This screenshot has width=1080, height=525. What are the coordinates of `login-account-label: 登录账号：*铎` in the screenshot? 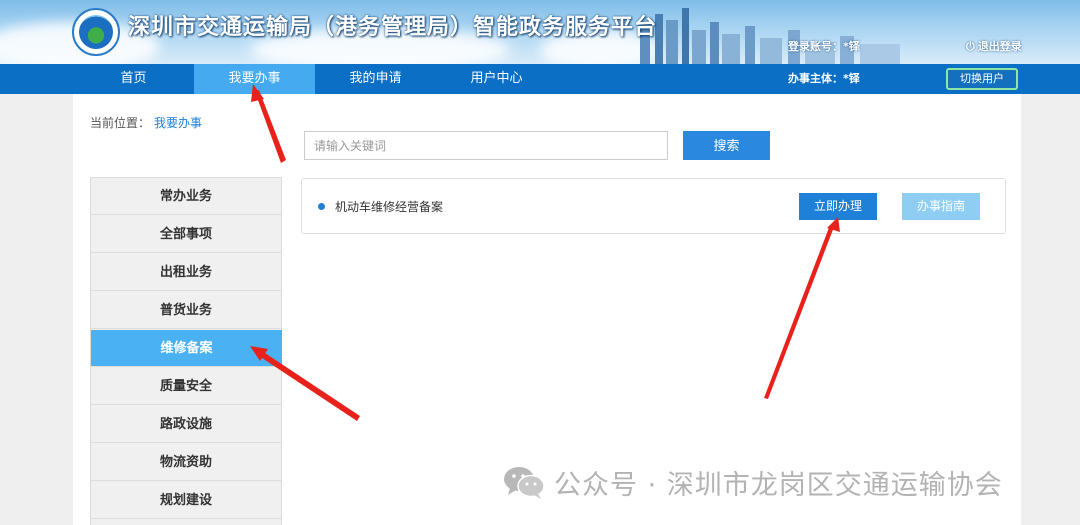 It's located at (824, 46).